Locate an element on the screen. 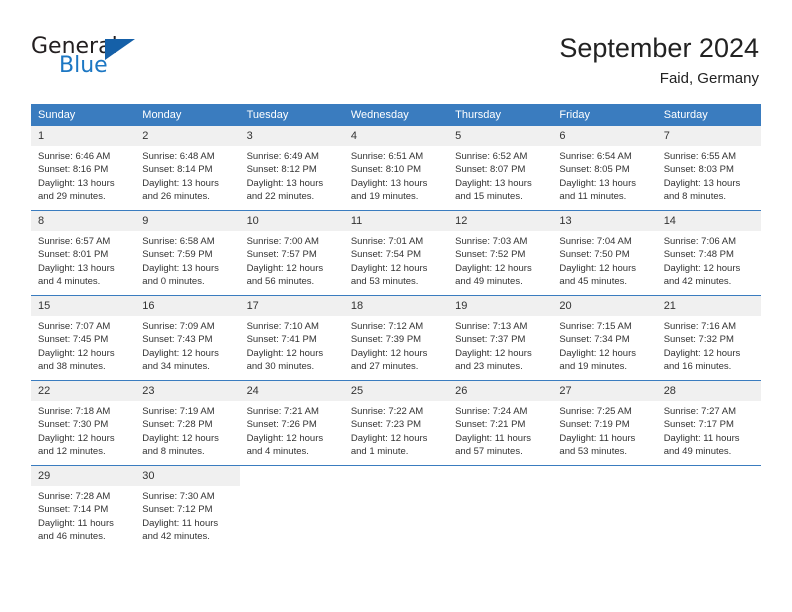  daylight-text-line2: and 30 minutes. is located at coordinates (280, 367).